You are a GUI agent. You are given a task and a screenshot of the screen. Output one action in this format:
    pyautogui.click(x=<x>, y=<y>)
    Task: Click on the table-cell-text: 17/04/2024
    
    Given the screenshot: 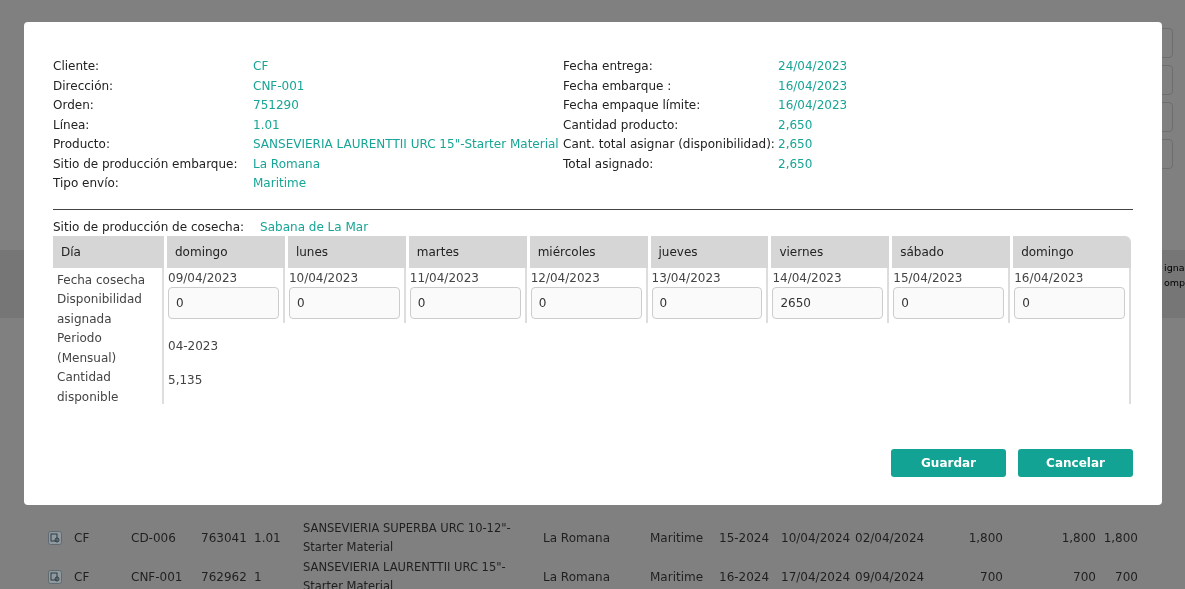 What is the action you would take?
    pyautogui.click(x=816, y=576)
    